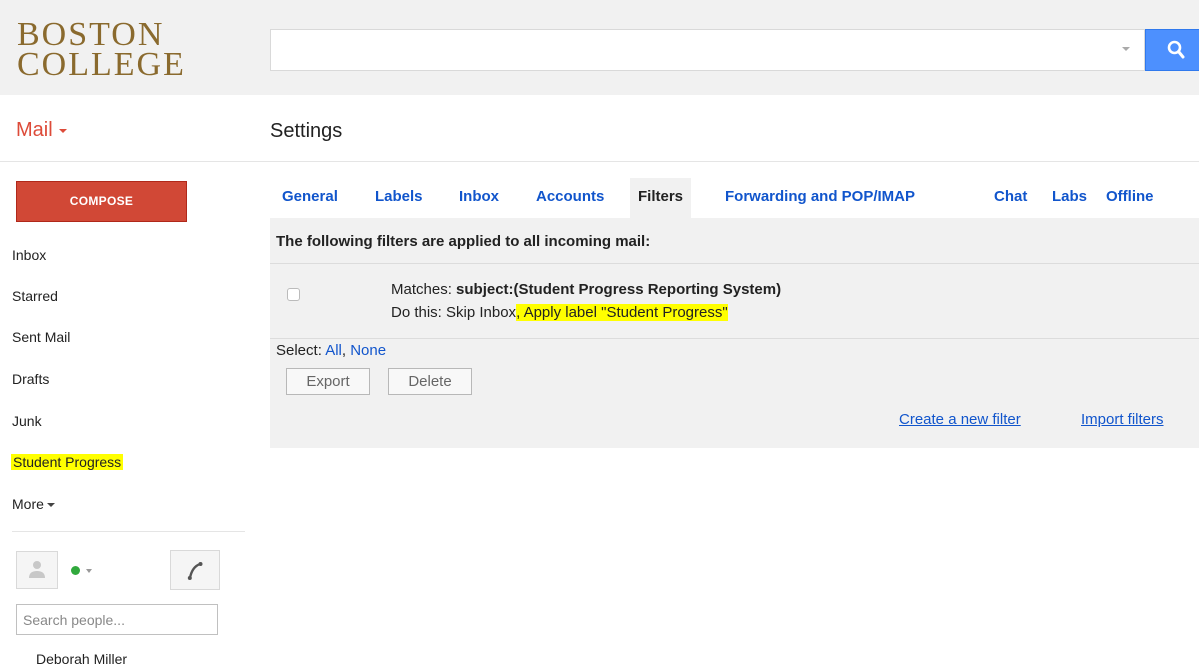  Describe the element at coordinates (117, 619) in the screenshot. I see `search-people-input` at that location.